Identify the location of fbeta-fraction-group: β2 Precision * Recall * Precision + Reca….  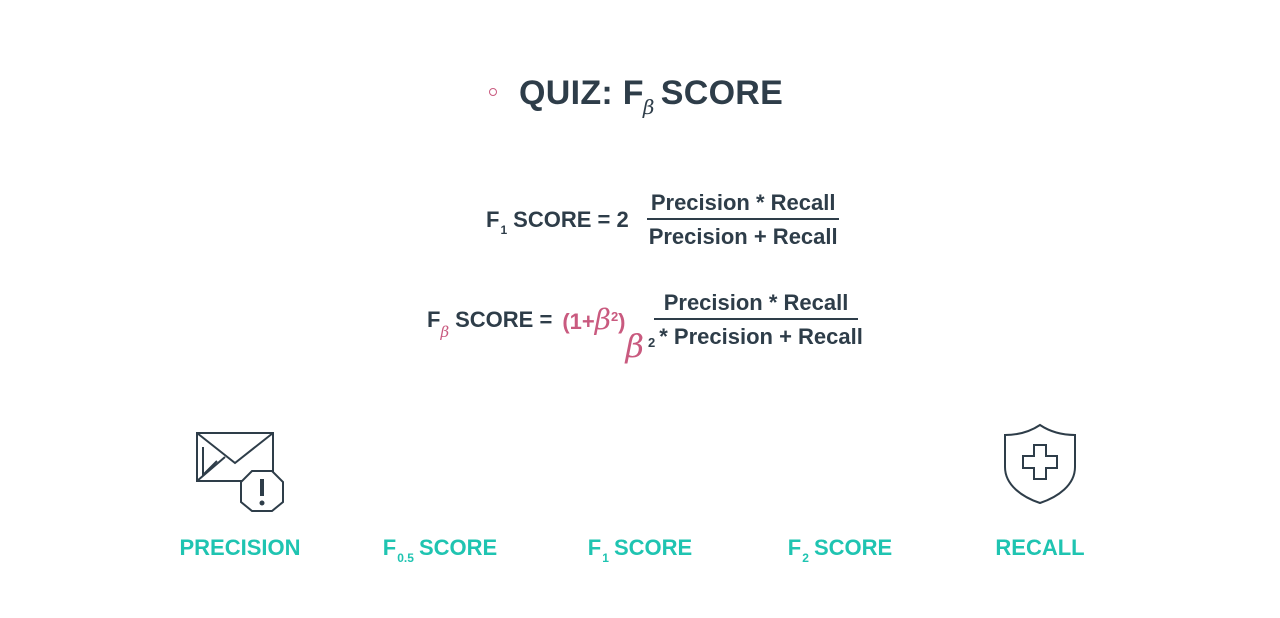
(746, 326).